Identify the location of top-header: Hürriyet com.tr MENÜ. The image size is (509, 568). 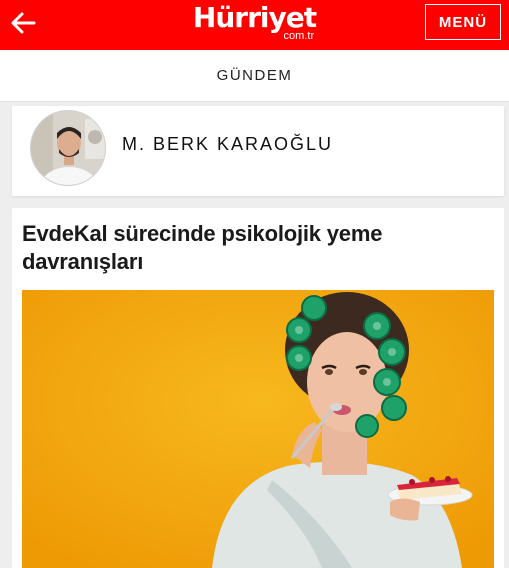
(254, 25).